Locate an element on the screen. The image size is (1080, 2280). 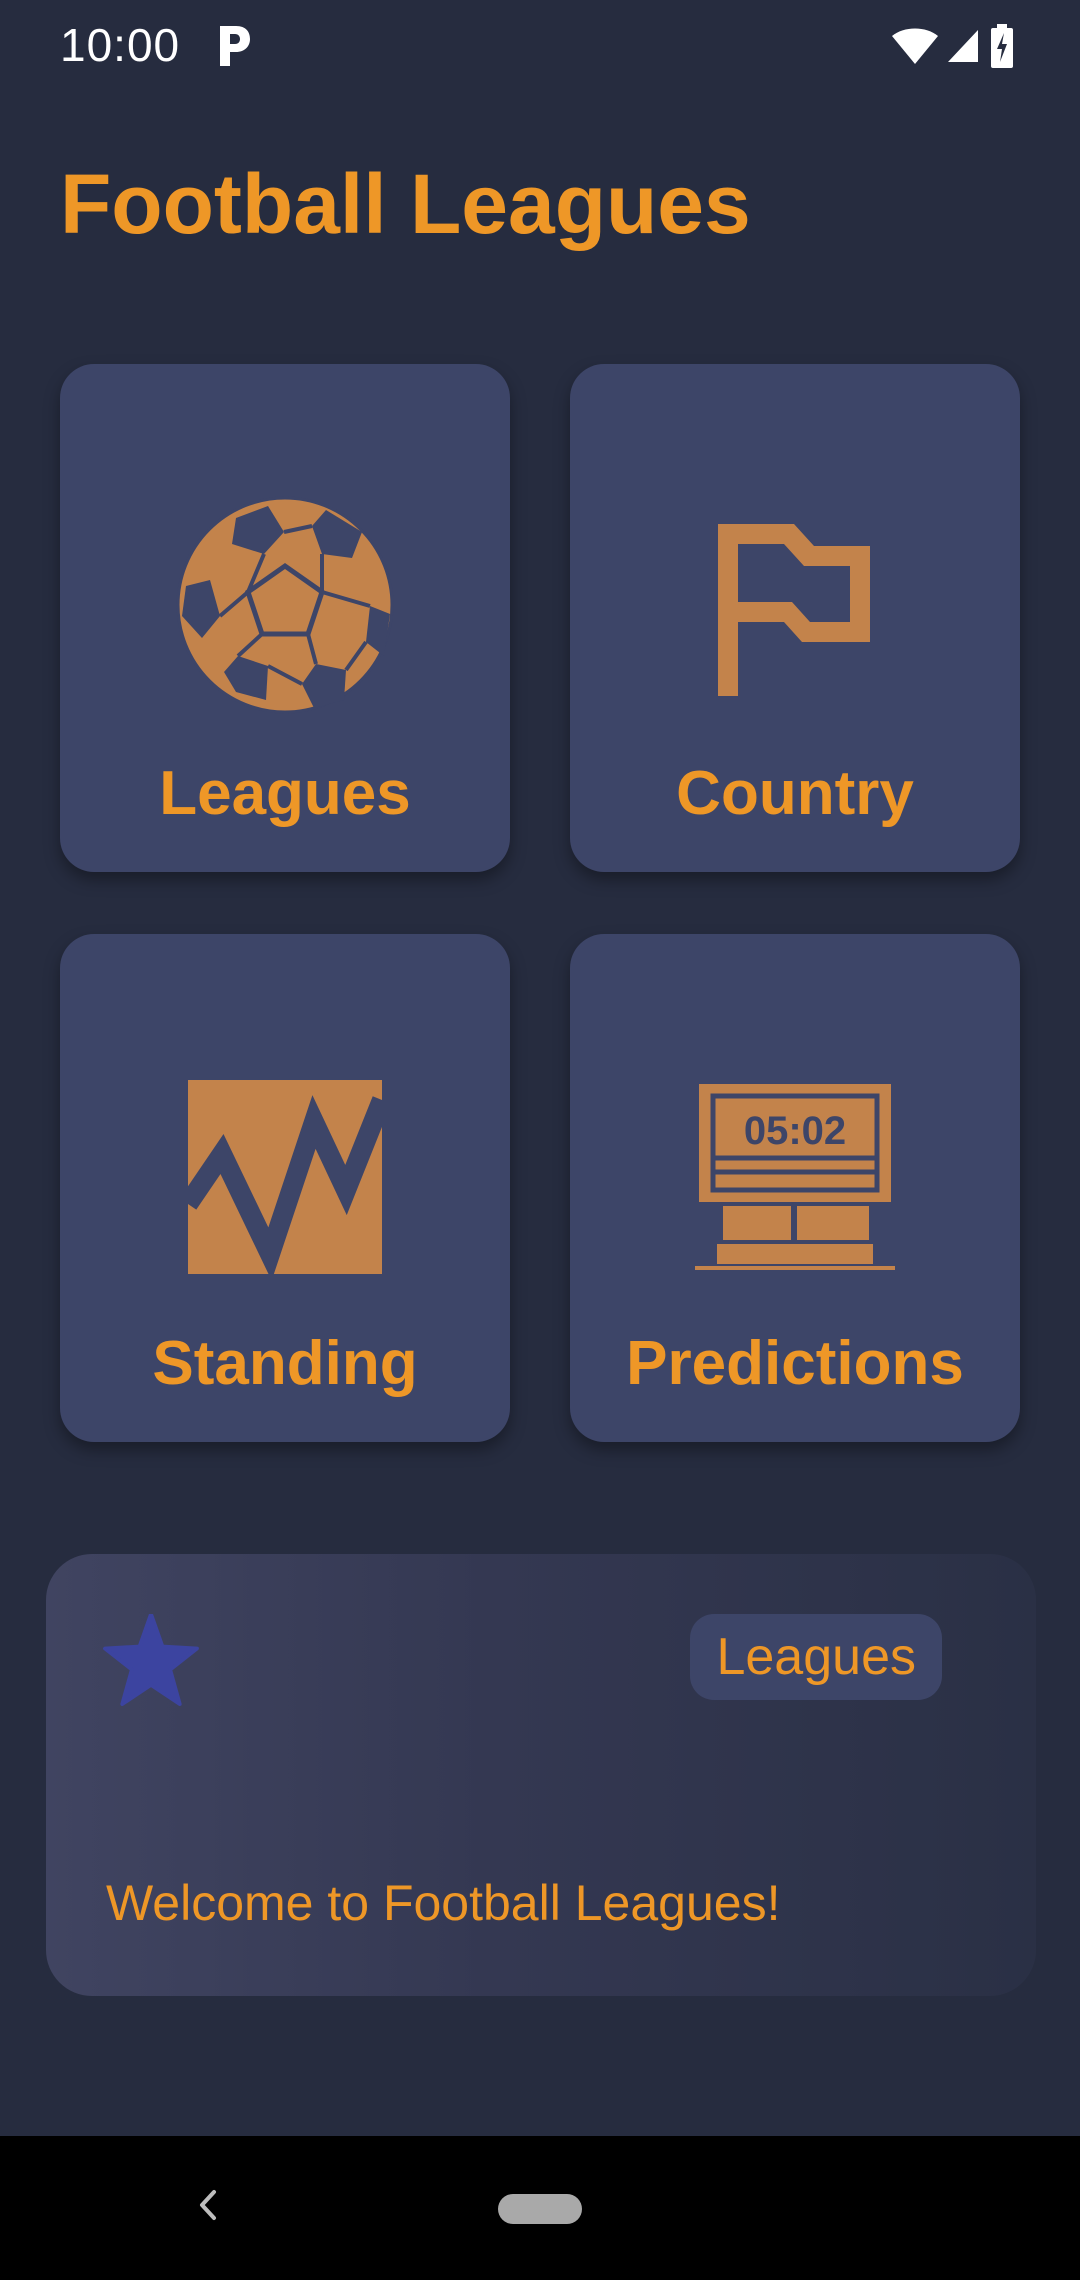
status-bar: 10:00 is located at coordinates (540, 48).